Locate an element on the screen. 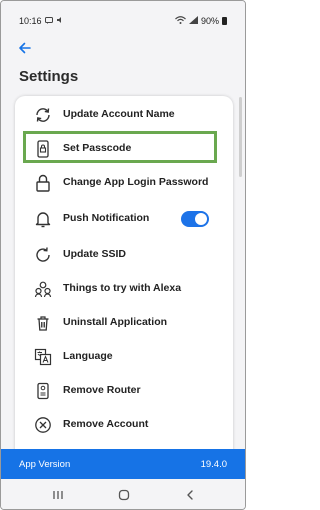 The image size is (320, 510). settings-item-label: Update SSID is located at coordinates (95, 254).